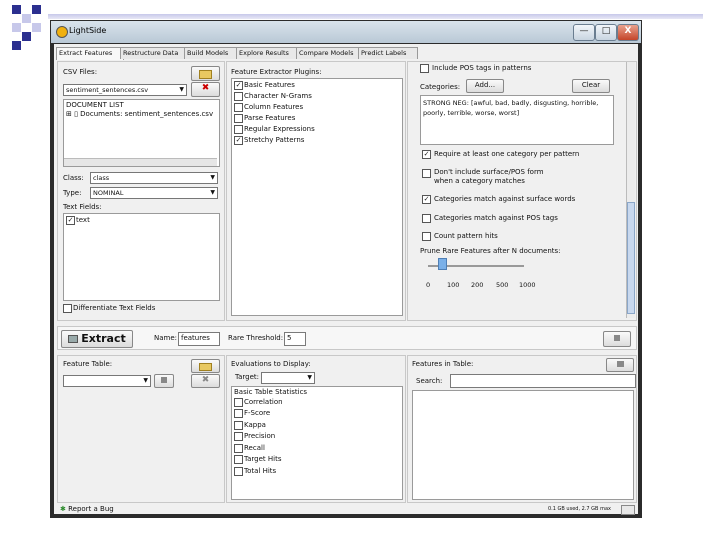  I want to click on rare-threshold-input: 5, so click(295, 339).